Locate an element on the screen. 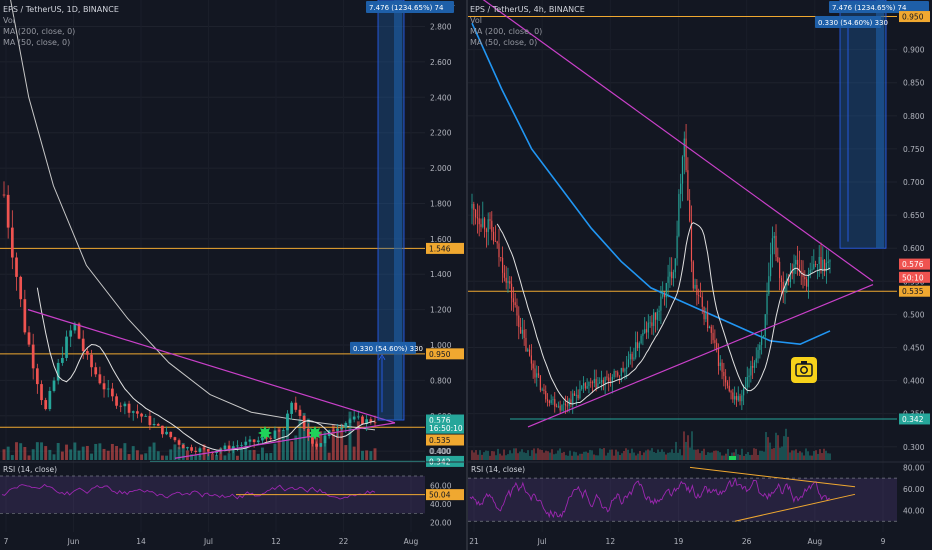  left-rsi-title: RSI (14, close) is located at coordinates (30, 469).